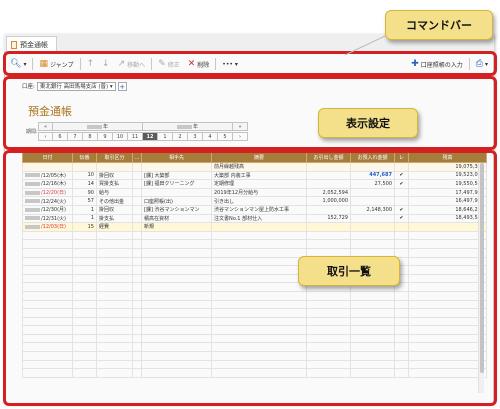 The width and height of the screenshot is (500, 409). What do you see at coordinates (368, 123) in the screenshot?
I see `callout-display-settings: 表示設定` at bounding box center [368, 123].